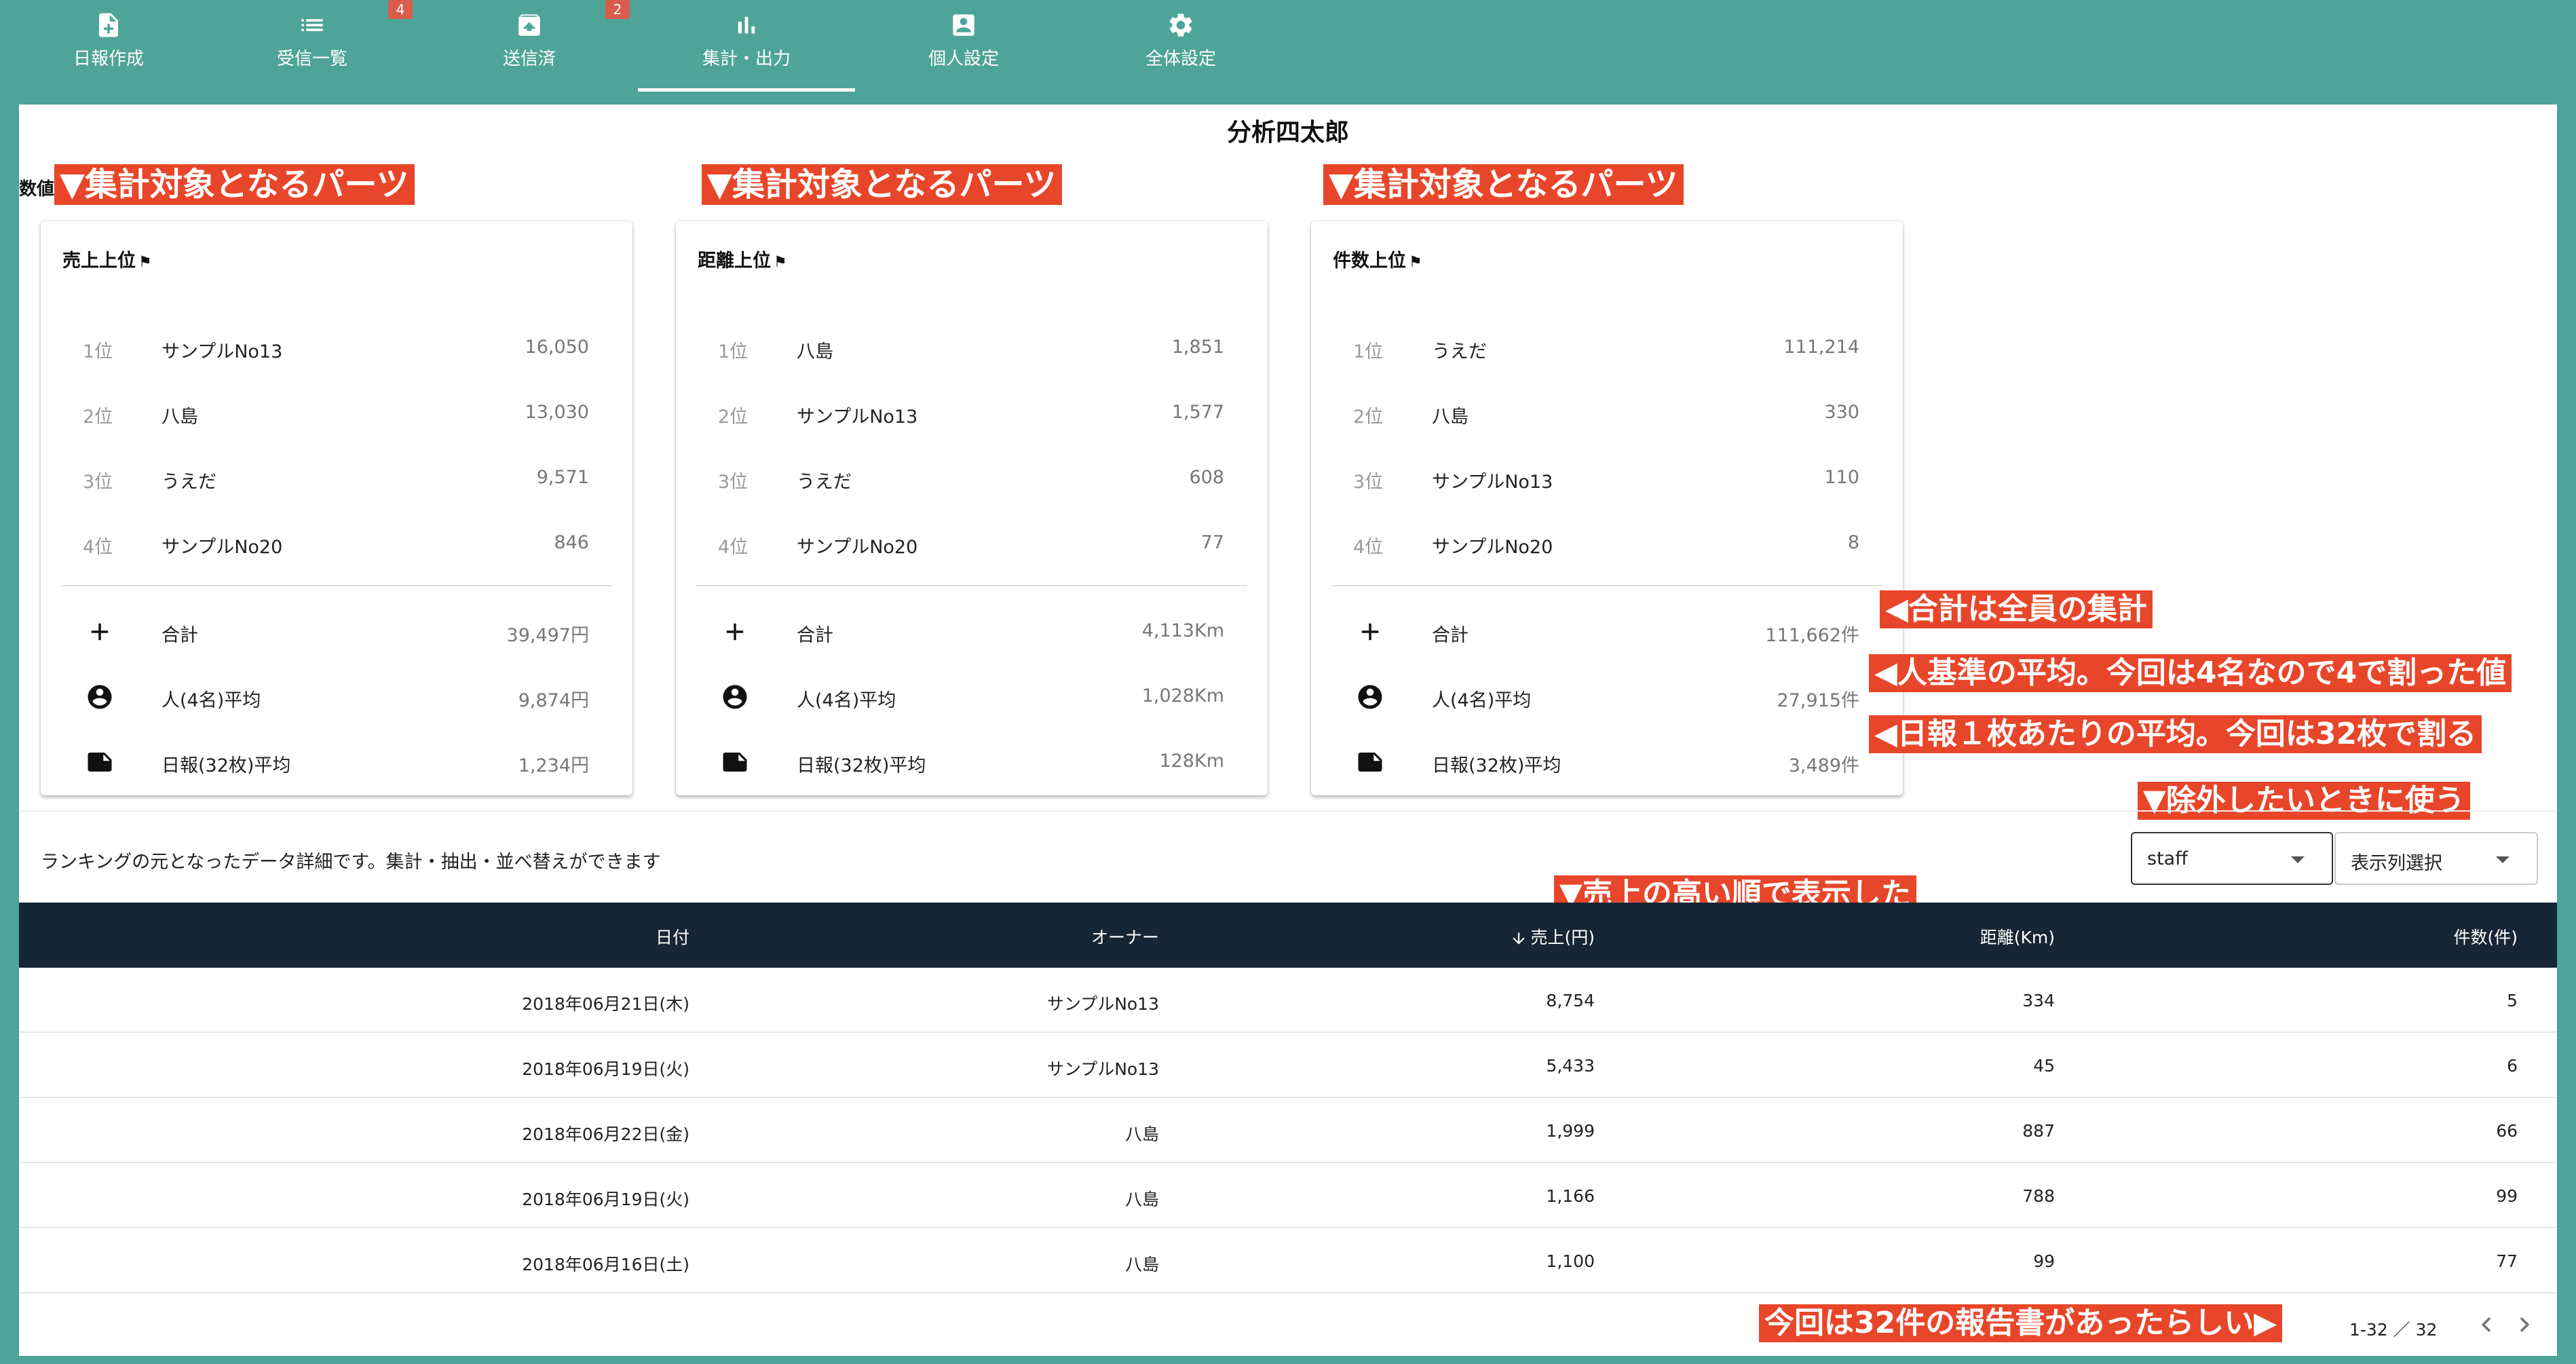 The width and height of the screenshot is (2576, 1364). I want to click on cell-distance: 788, so click(2038, 1196).